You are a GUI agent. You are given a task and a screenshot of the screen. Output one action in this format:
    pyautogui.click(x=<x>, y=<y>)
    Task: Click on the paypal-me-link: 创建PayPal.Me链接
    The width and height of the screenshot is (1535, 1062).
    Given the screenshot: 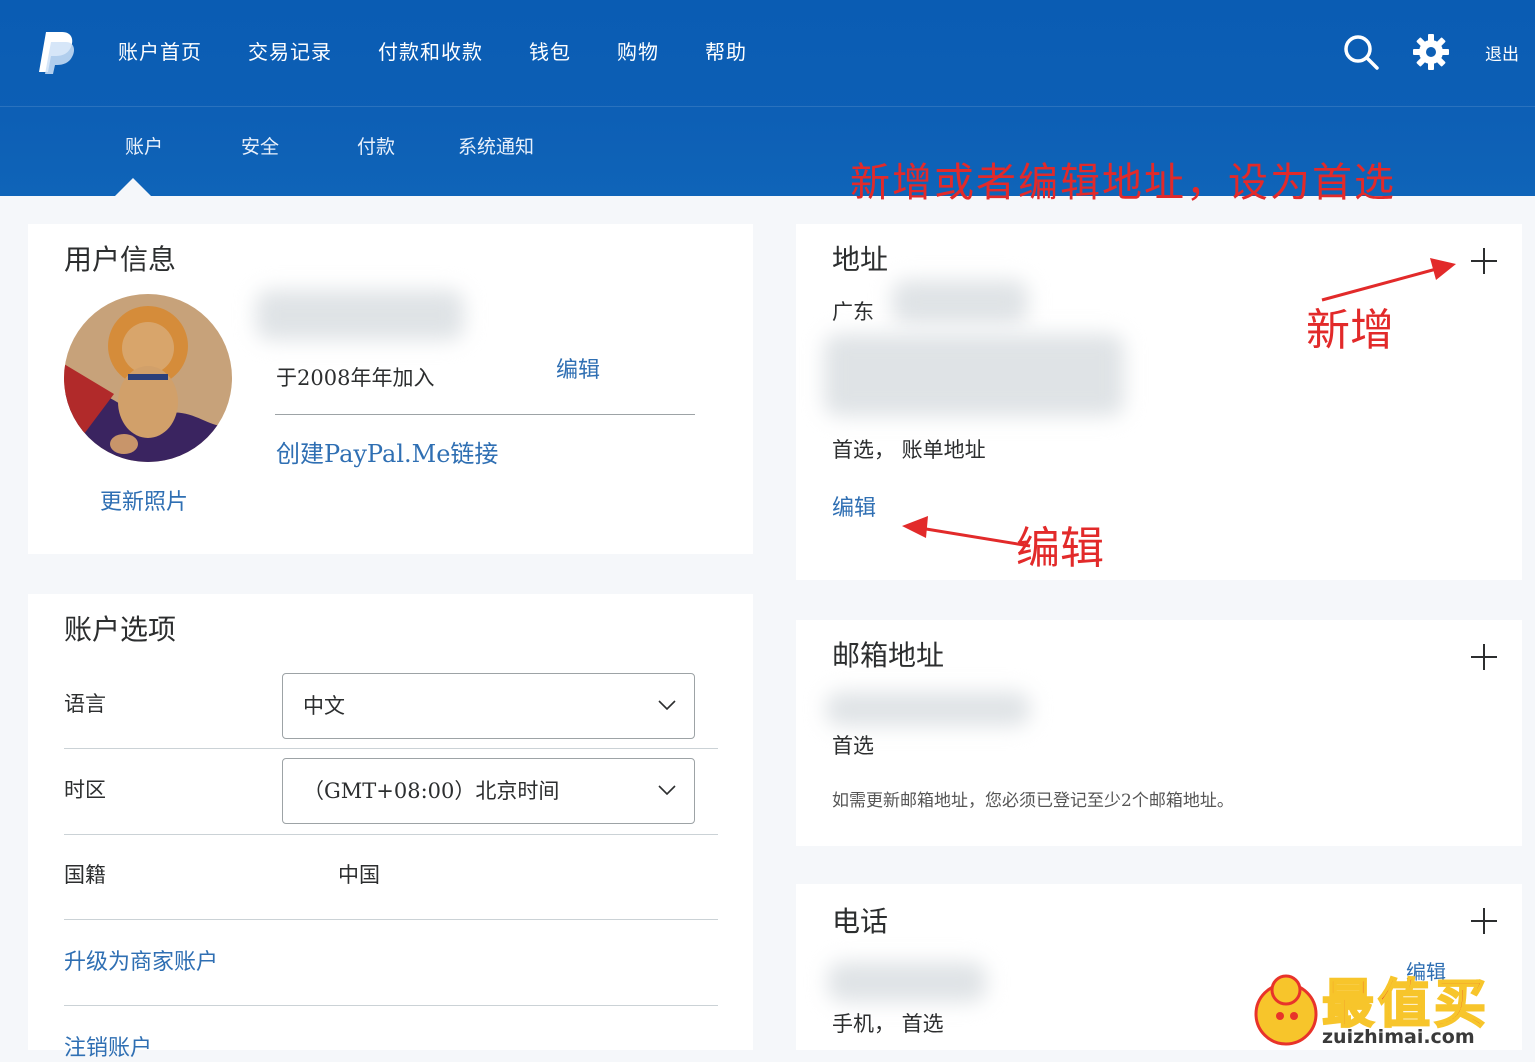 What is the action you would take?
    pyautogui.click(x=387, y=451)
    